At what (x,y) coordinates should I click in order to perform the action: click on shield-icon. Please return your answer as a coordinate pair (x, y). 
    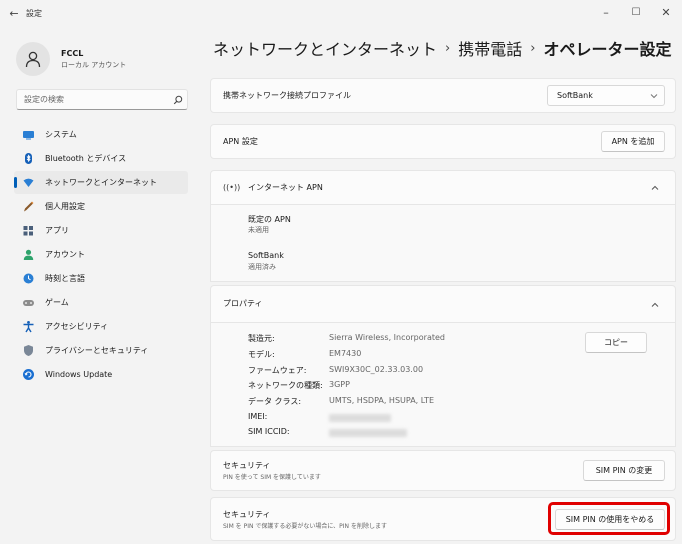
    Looking at the image, I should click on (28, 350).